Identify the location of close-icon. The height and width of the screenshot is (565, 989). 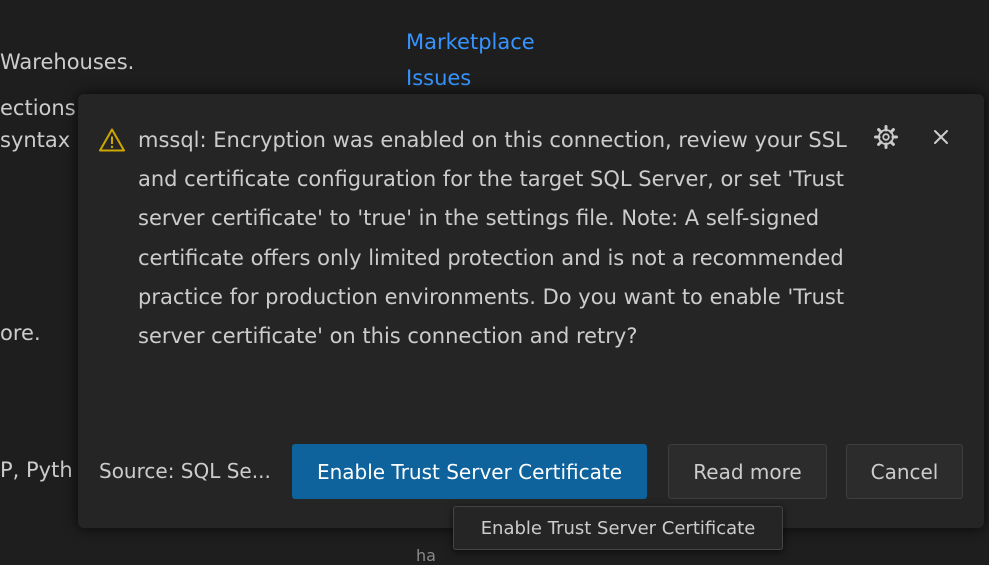
(941, 137).